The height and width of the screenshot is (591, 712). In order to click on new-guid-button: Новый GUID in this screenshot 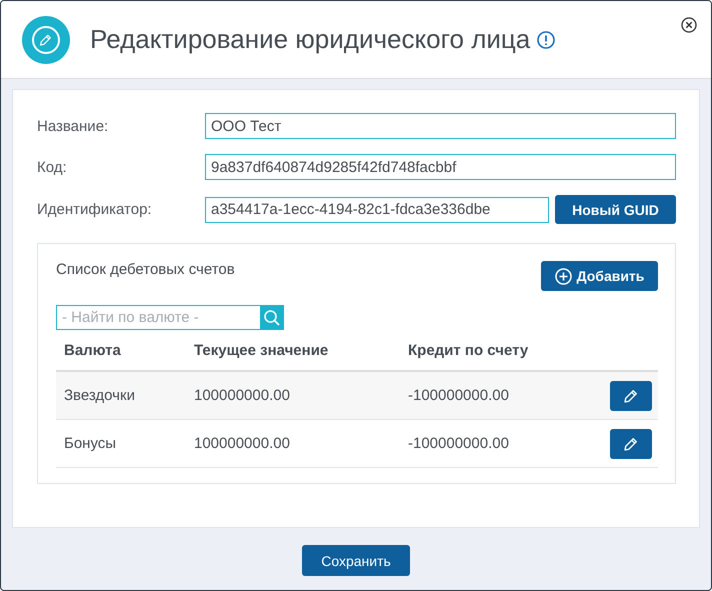, I will do `click(615, 209)`.